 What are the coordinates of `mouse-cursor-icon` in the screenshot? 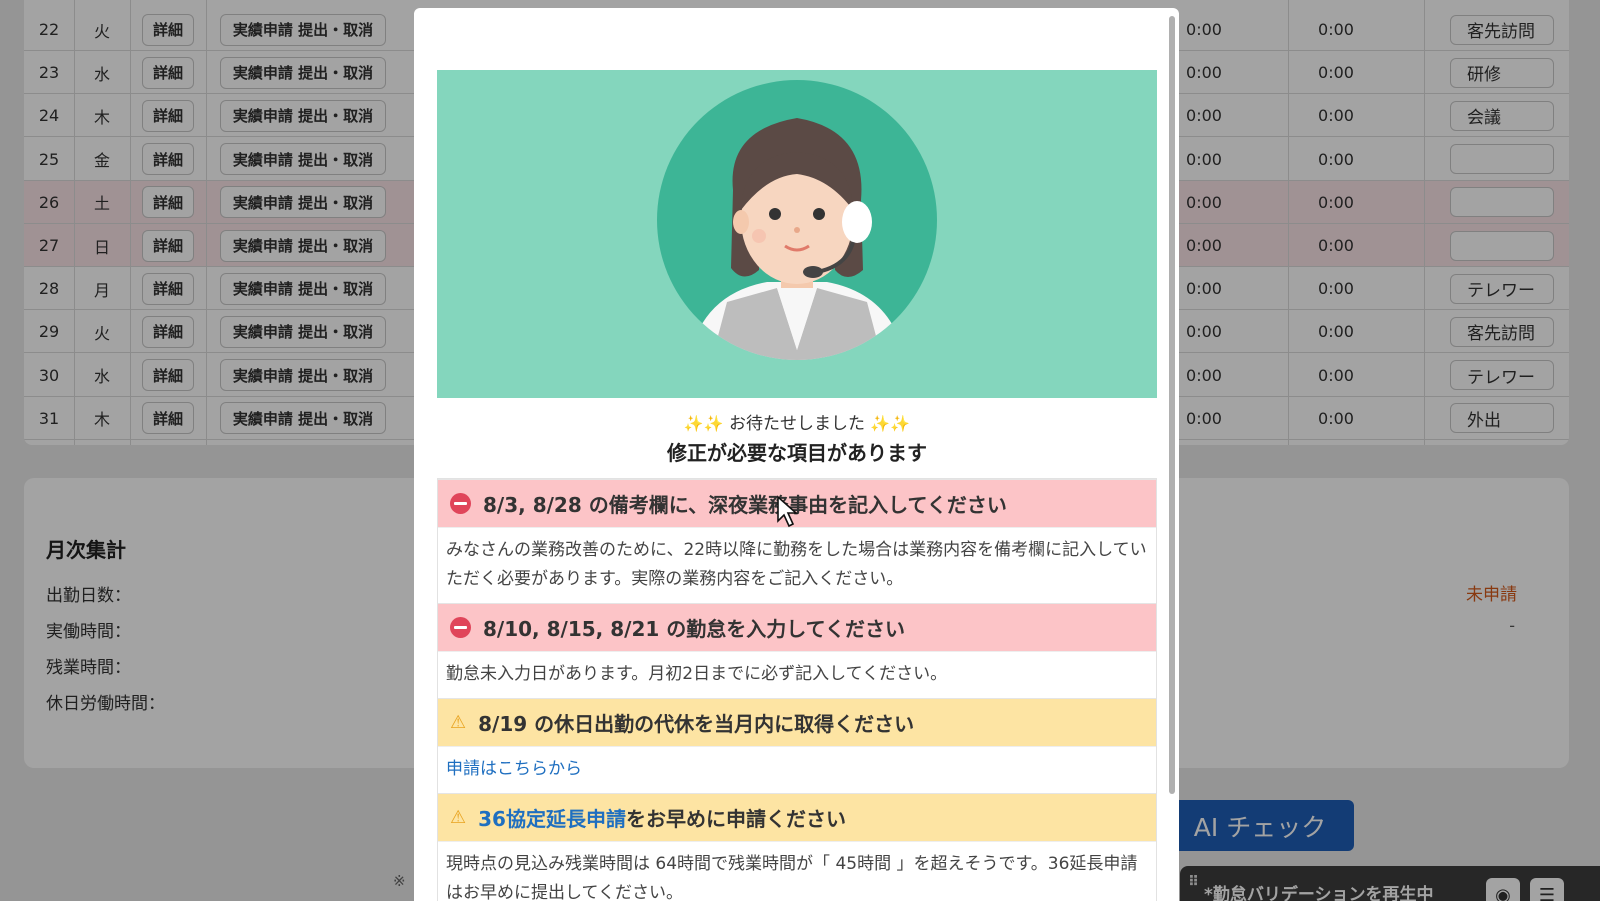 It's located at (788, 511).